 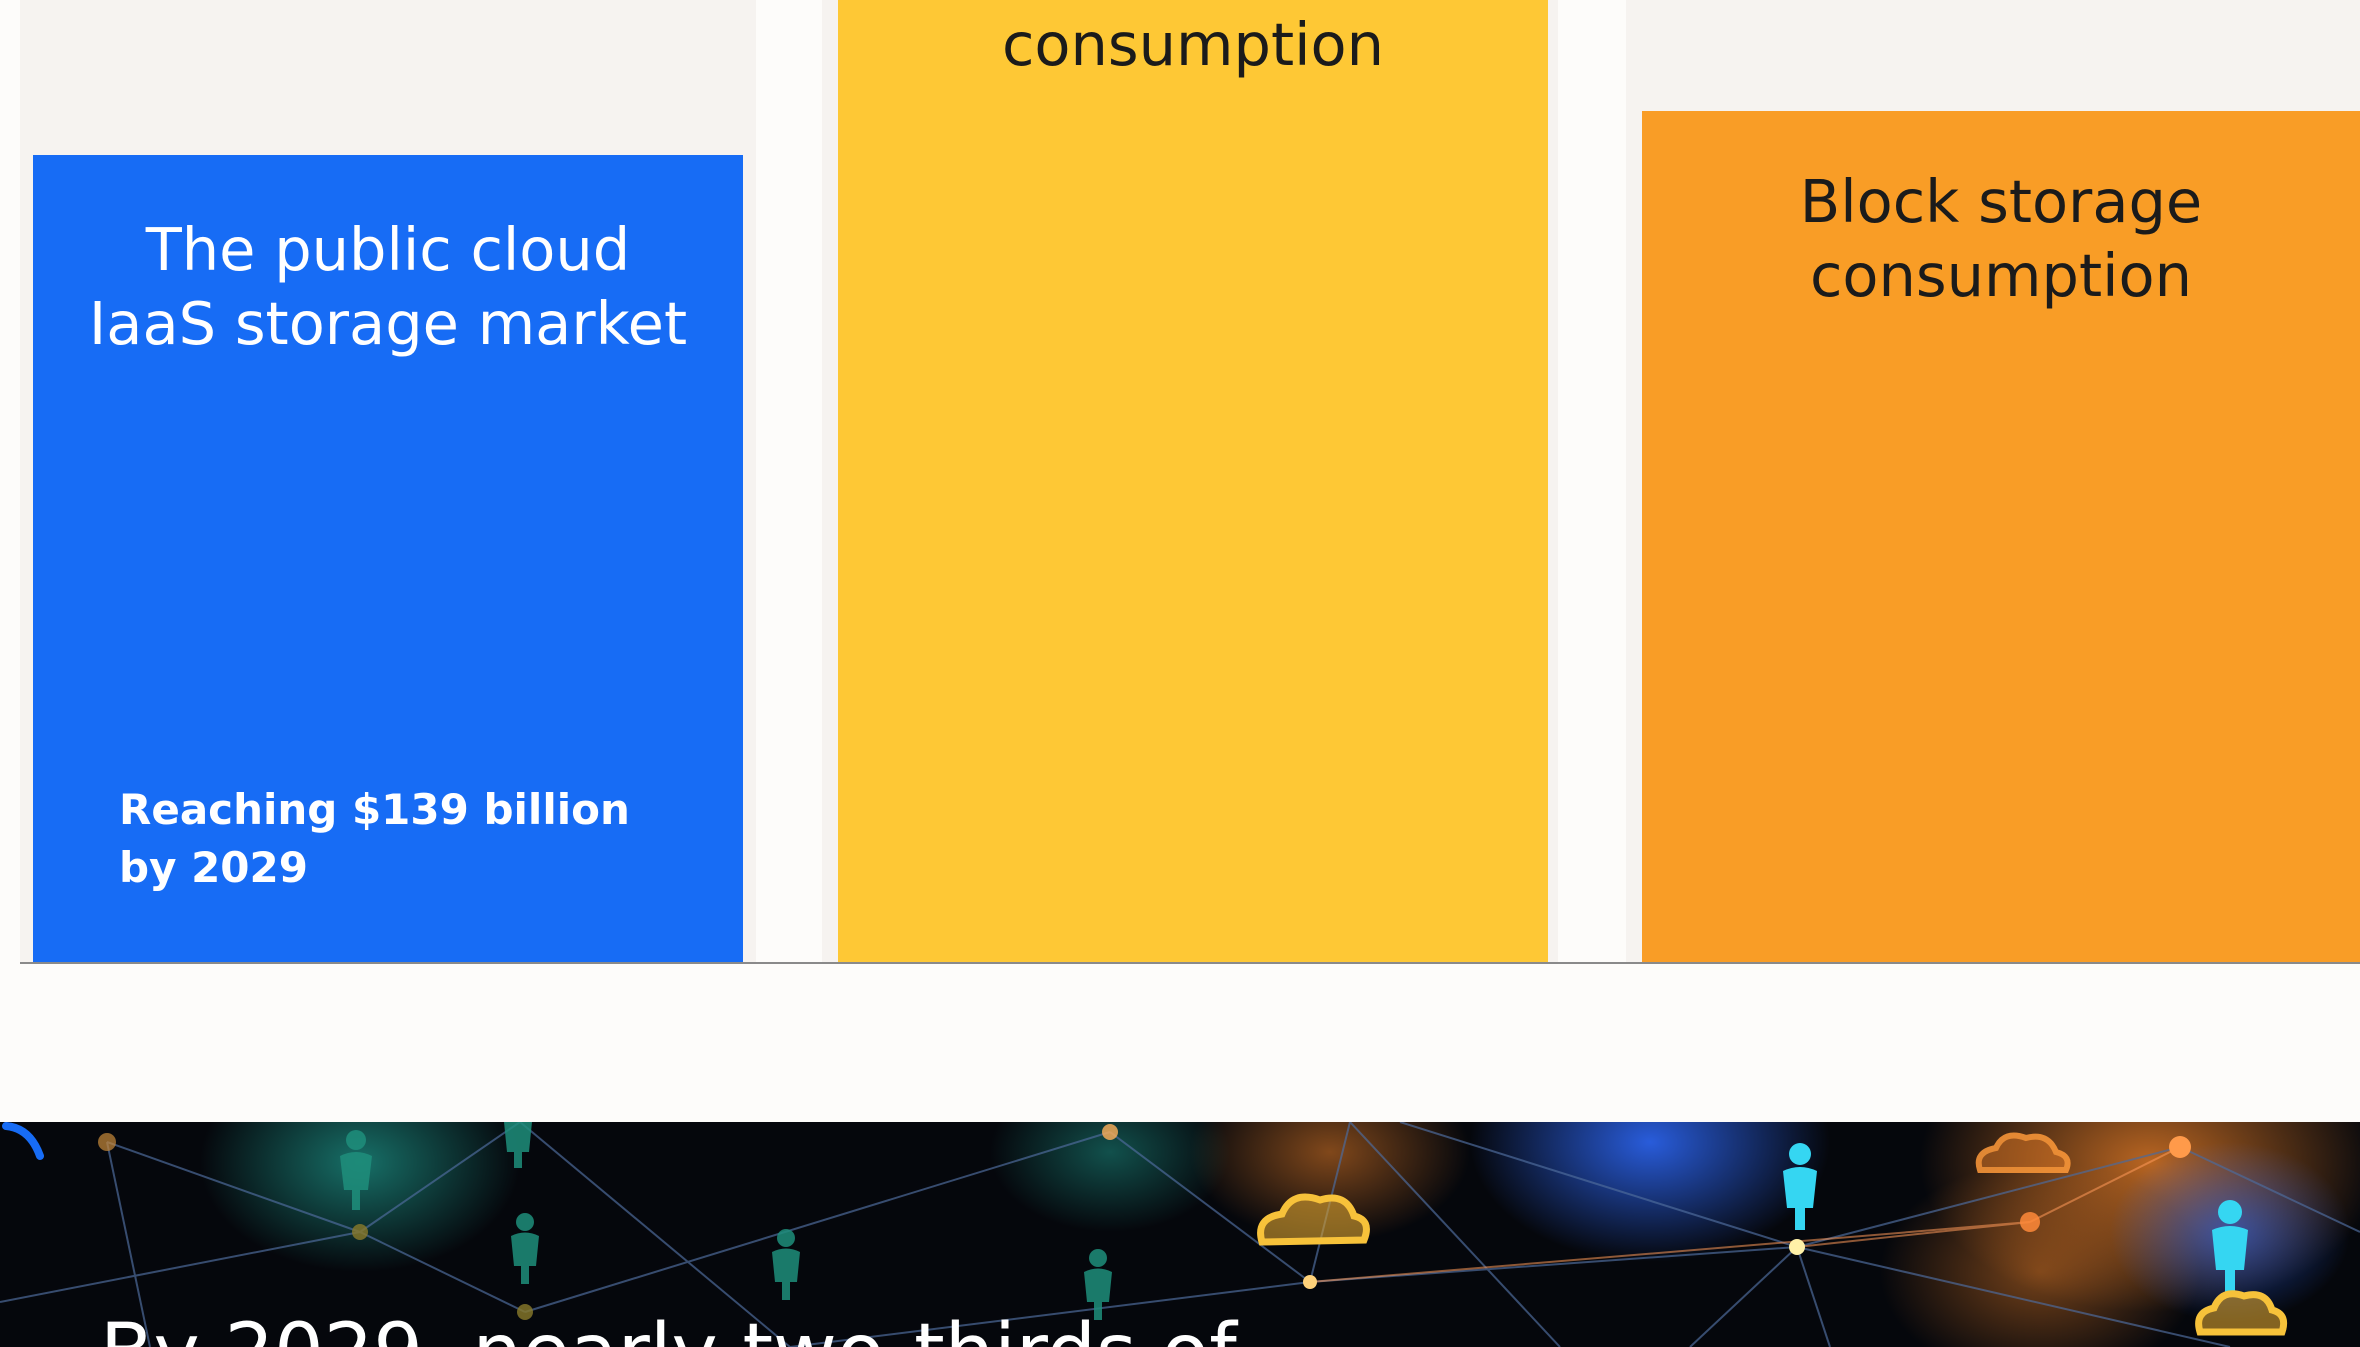 What do you see at coordinates (374, 809) in the screenshot?
I see `public-cloud-caption-line1: Reaching $139 billion` at bounding box center [374, 809].